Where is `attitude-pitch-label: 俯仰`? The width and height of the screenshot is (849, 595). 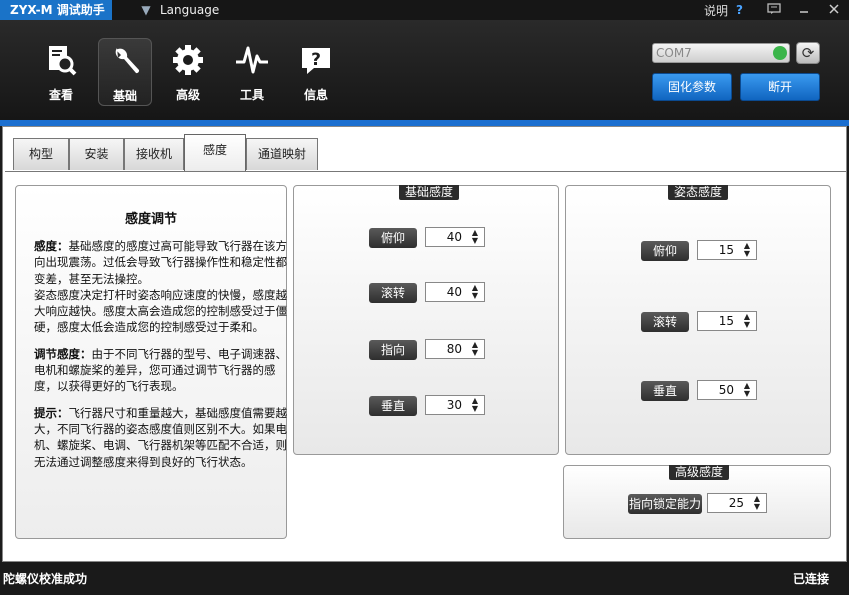
attitude-pitch-label: 俯仰 is located at coordinates (665, 251).